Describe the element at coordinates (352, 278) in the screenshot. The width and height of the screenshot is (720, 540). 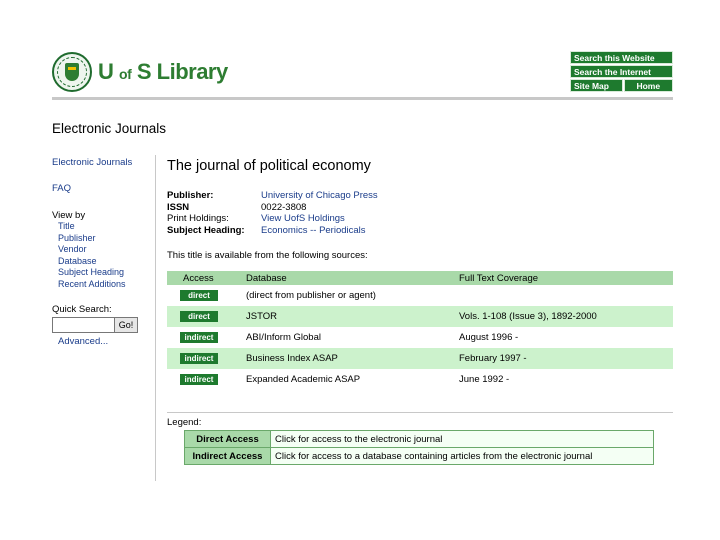
I see `col-database: Database` at that location.